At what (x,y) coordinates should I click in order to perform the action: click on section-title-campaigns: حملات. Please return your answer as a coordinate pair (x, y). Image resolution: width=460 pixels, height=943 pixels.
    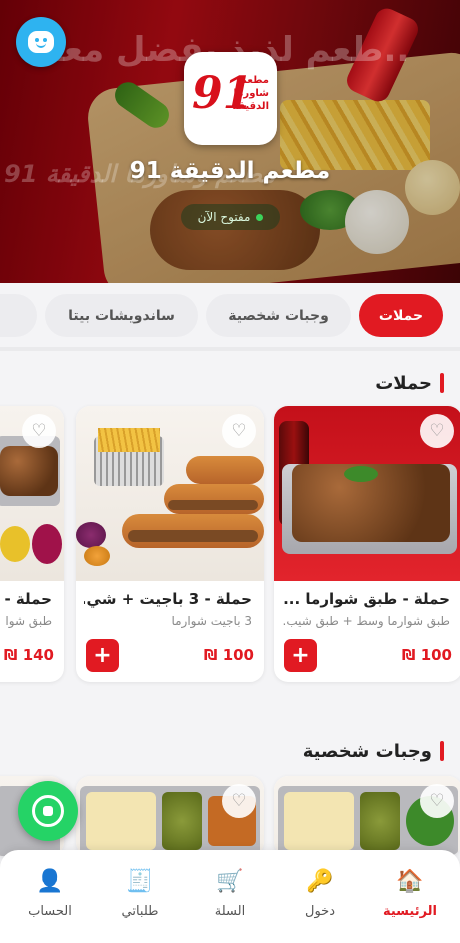
    Looking at the image, I should click on (409, 383).